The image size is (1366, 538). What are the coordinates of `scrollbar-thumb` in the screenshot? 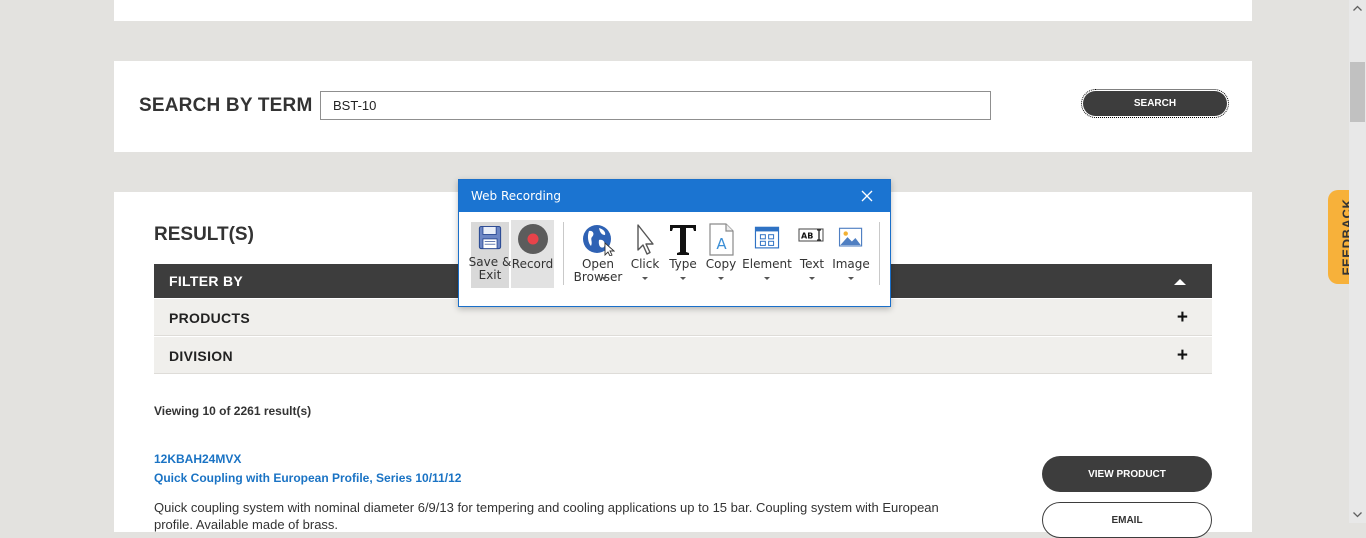 It's located at (1357, 92).